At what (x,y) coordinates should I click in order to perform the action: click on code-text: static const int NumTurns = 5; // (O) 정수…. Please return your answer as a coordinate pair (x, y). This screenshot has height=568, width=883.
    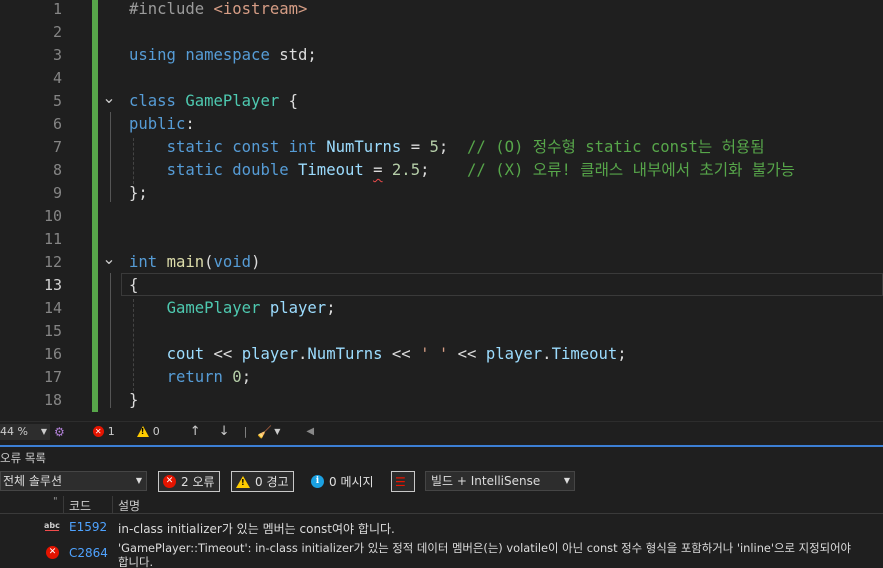
    Looking at the image, I should click on (447, 147).